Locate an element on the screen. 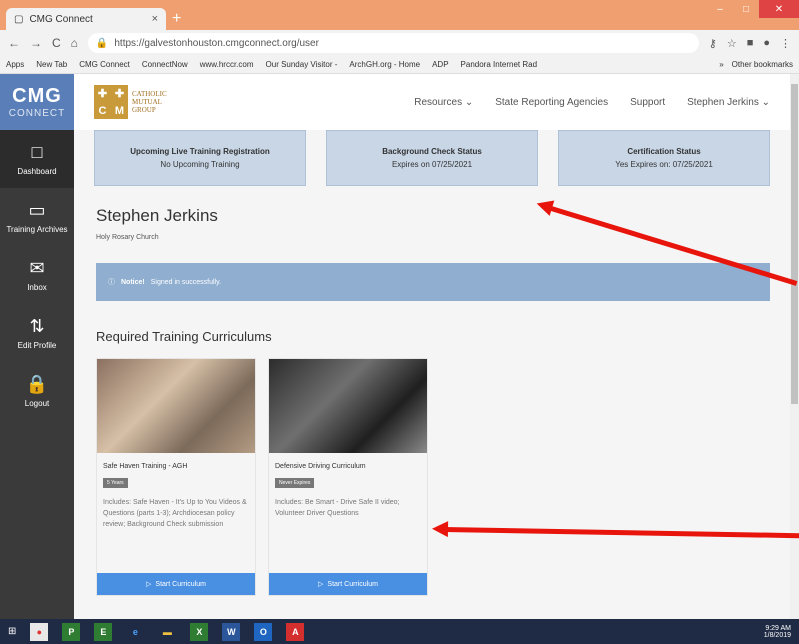 The height and width of the screenshot is (644, 799). close-window-icon: ✕ is located at coordinates (779, 9).